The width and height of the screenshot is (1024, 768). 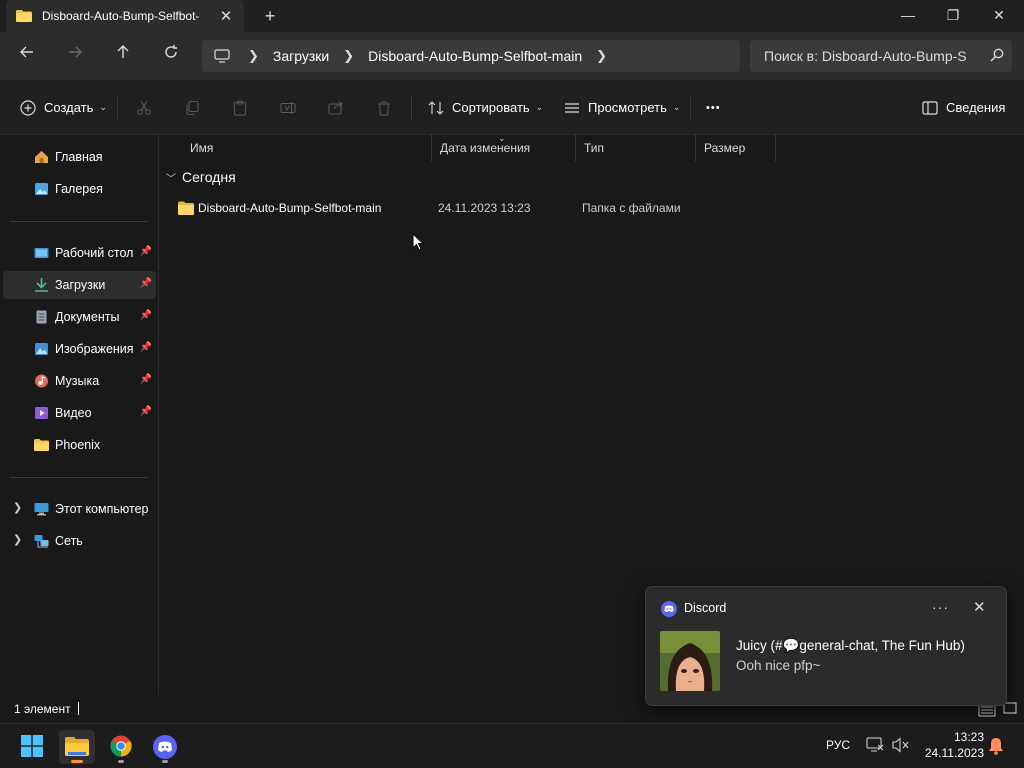 I want to click on sidebar-item-home: Главная, so click(x=79, y=157).